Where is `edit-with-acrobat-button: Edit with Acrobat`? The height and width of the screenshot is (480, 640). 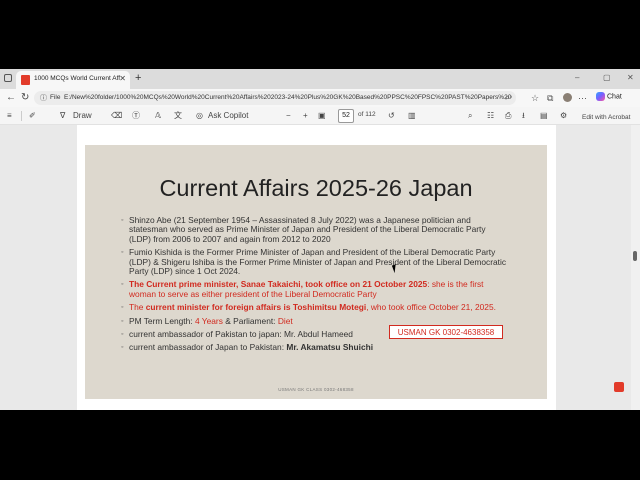 edit-with-acrobat-button: Edit with Acrobat is located at coordinates (606, 117).